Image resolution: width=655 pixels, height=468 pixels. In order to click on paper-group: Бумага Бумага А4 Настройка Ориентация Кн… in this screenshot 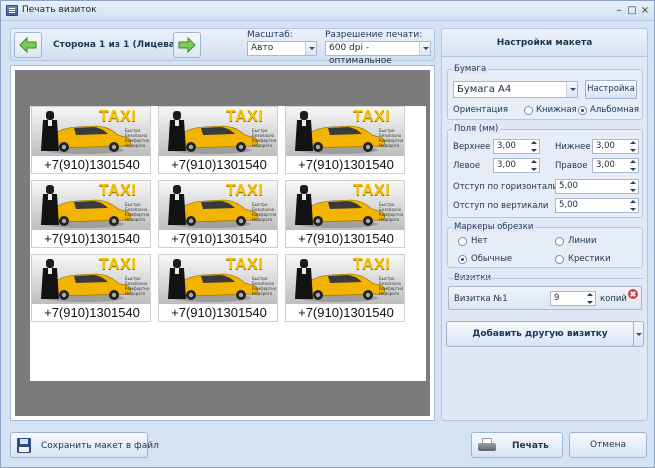, I will do `click(545, 92)`.